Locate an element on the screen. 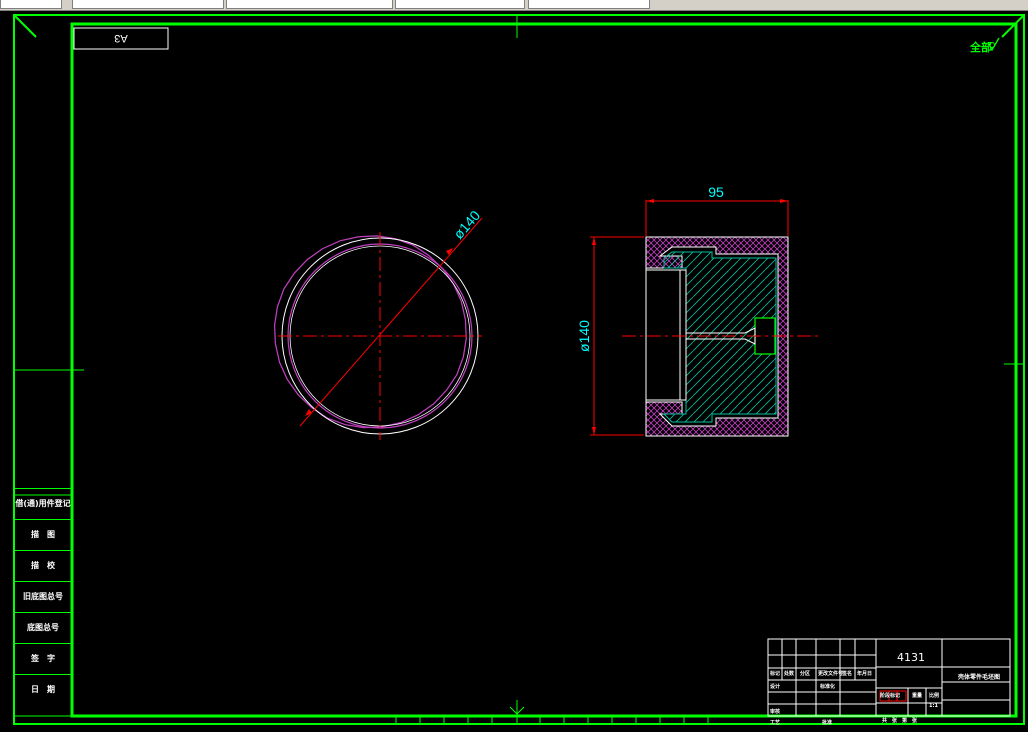 Image resolution: width=1028 pixels, height=732 pixels. side-table-row-borrow: 借(通)用件登记 is located at coordinates (43, 503).